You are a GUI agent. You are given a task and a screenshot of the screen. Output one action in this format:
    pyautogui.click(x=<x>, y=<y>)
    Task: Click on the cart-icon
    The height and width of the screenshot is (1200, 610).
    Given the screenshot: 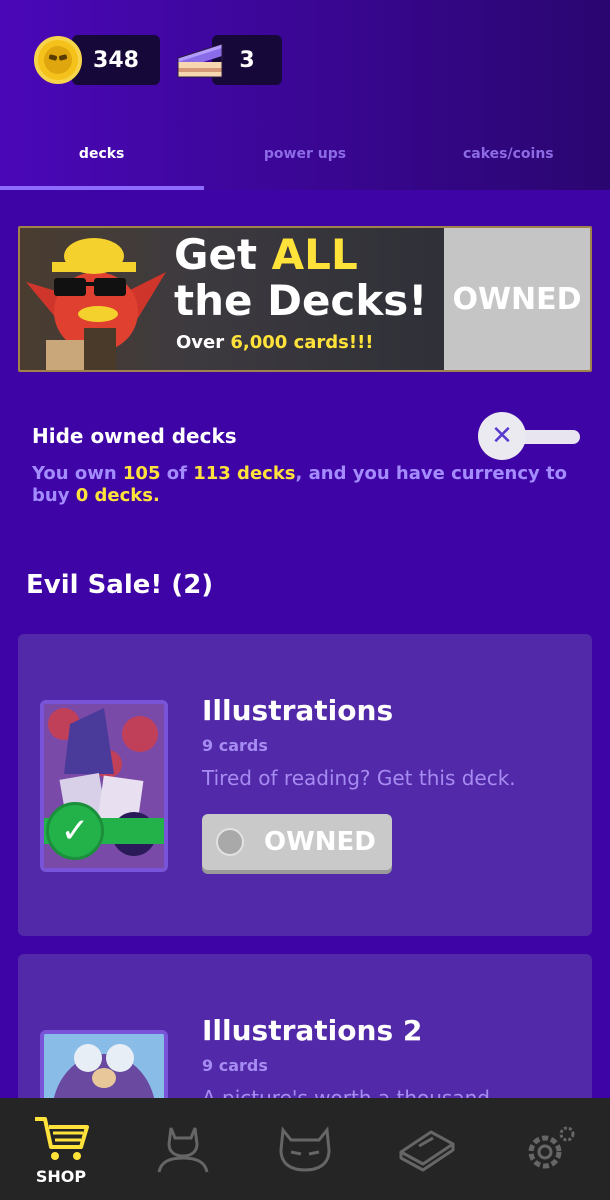 What is the action you would take?
    pyautogui.click(x=62, y=1138)
    